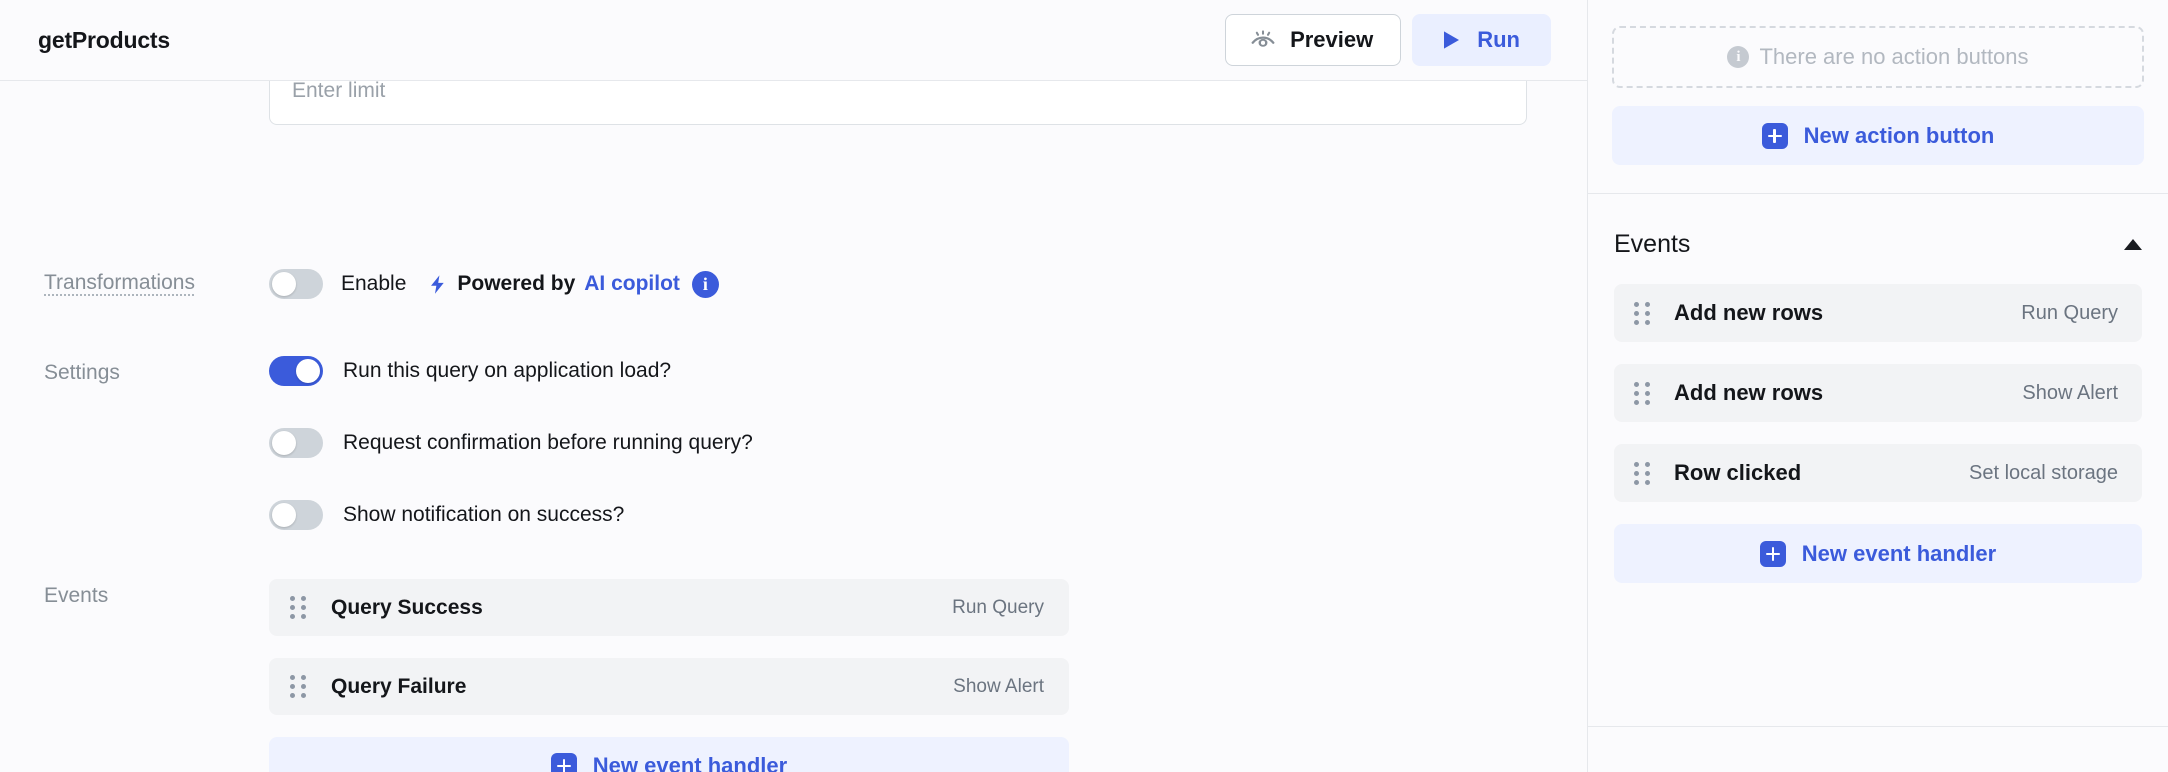  I want to click on panel-new-event-handler-button: New event handler, so click(1878, 553).